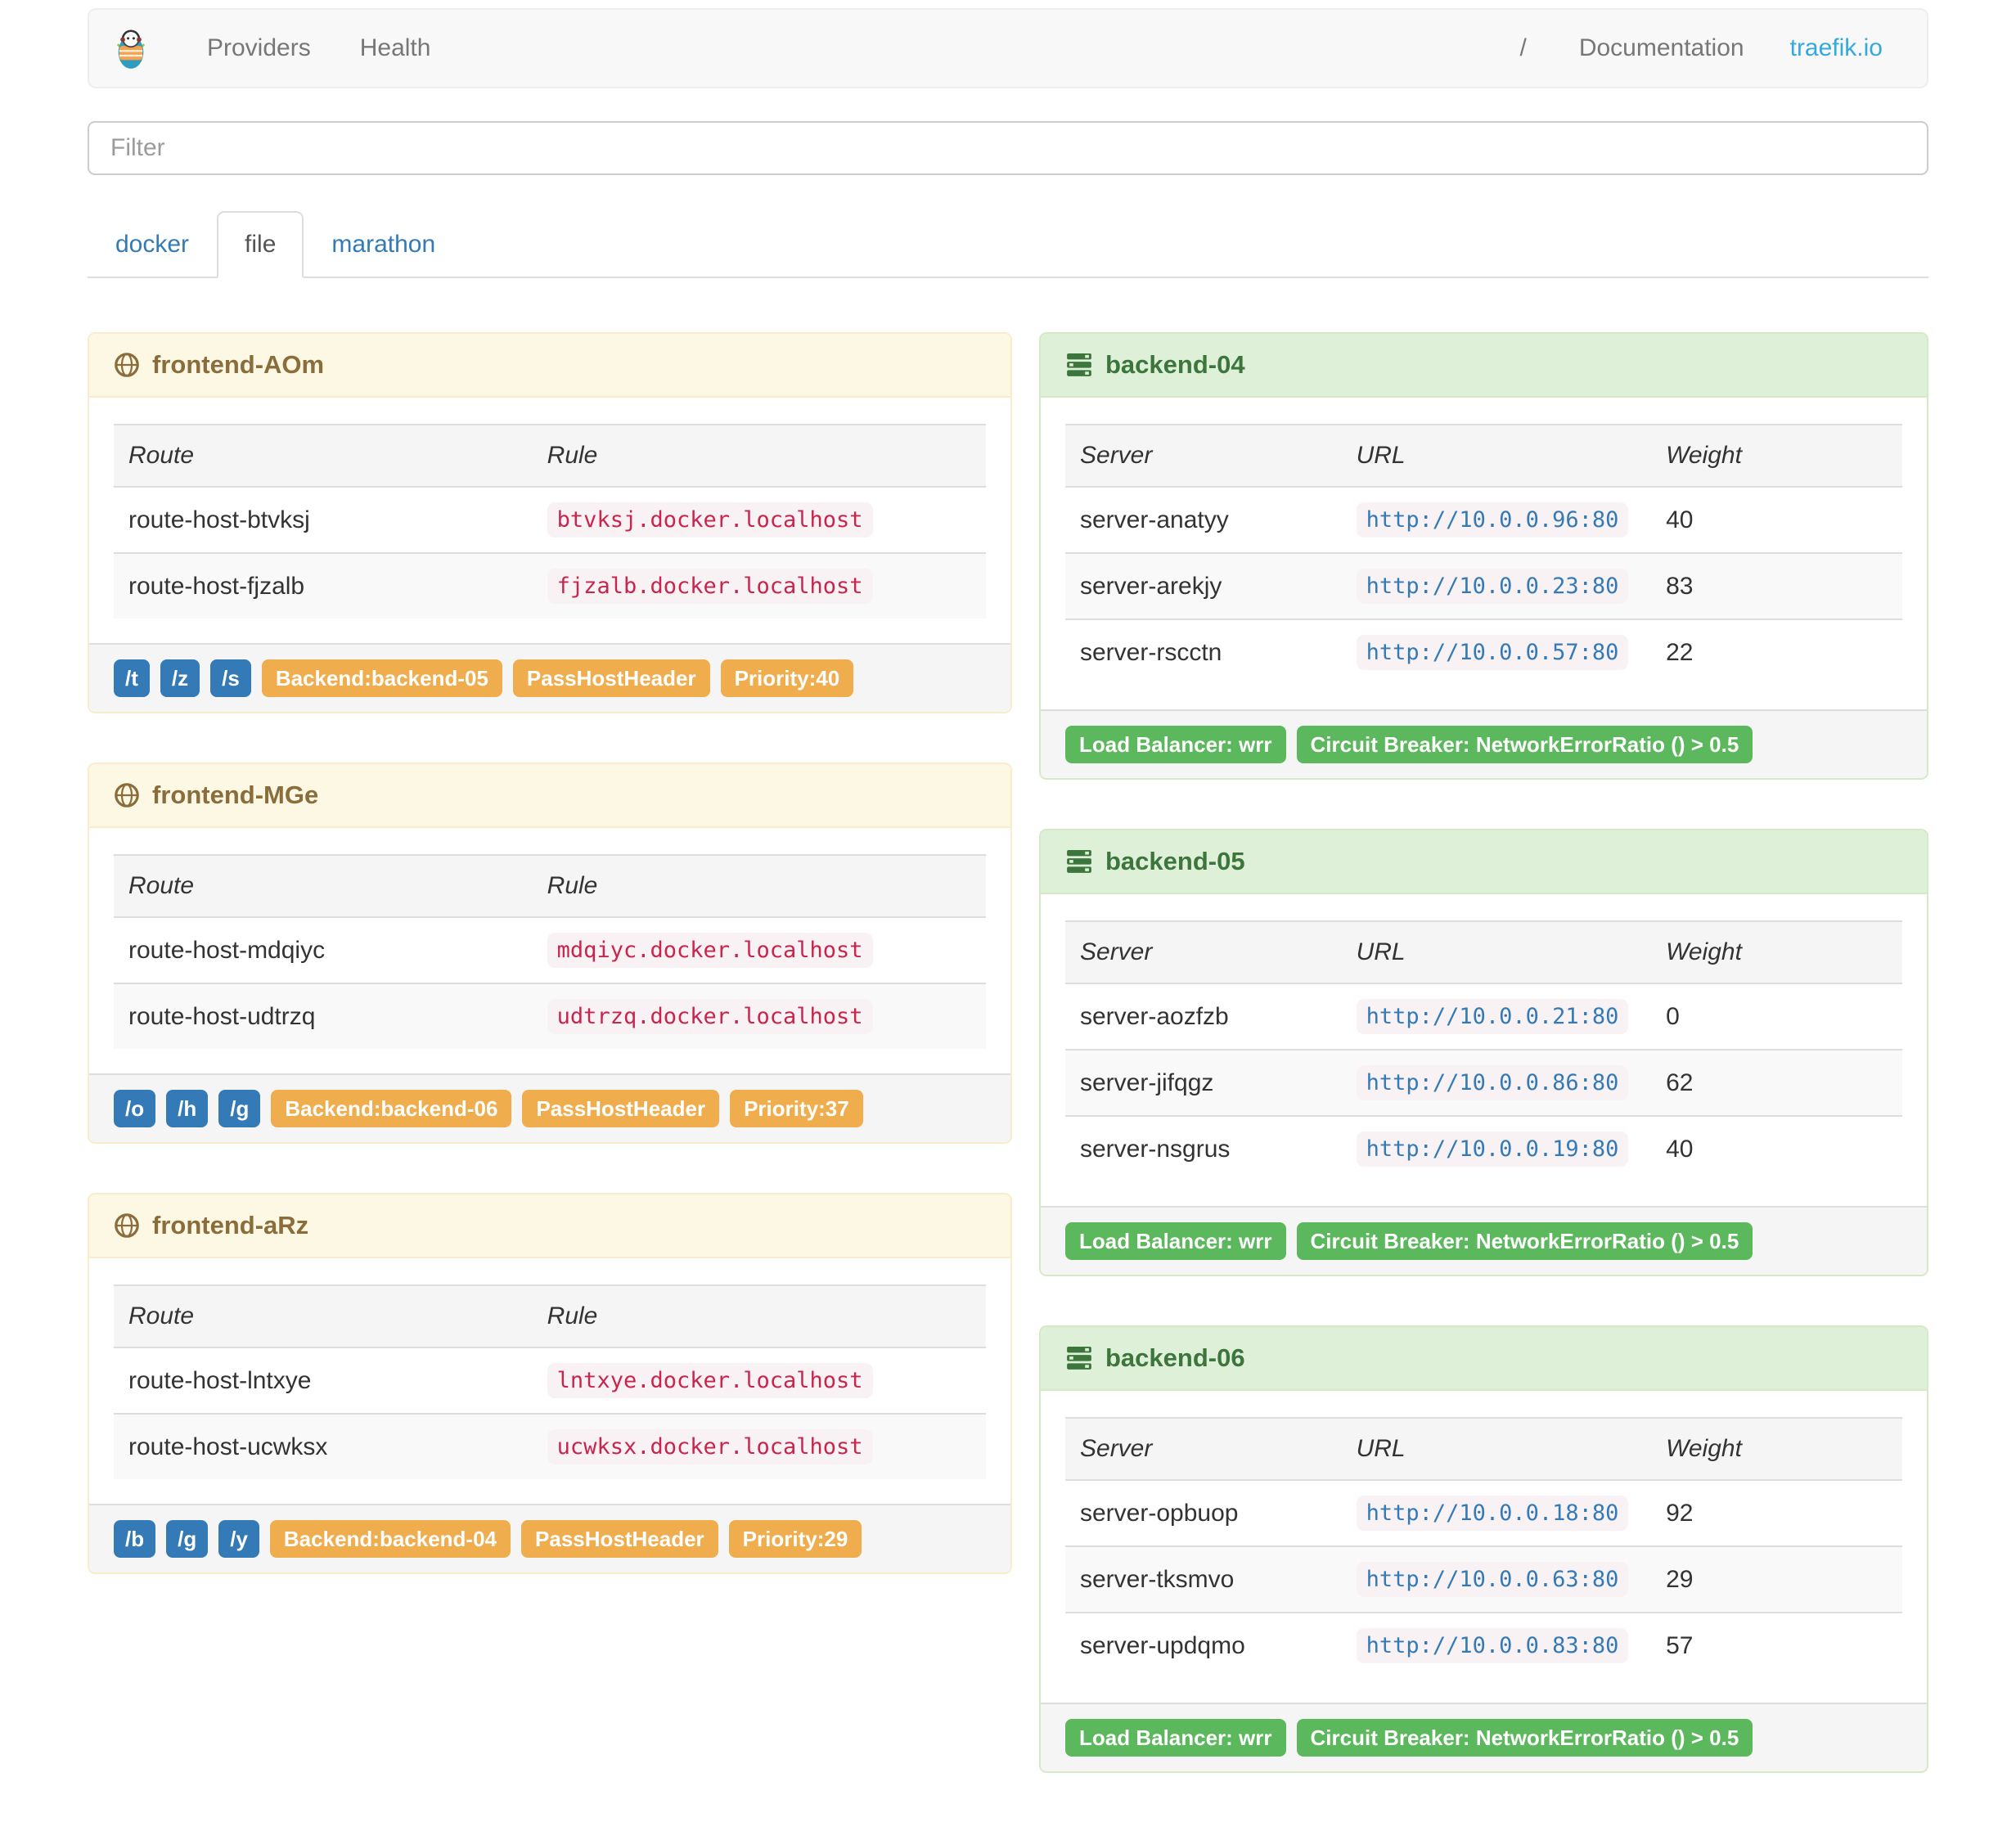 The image size is (2016, 1822). What do you see at coordinates (1493, 1149) in the screenshot?
I see `server-url-link: http://10.0.0.19:80` at bounding box center [1493, 1149].